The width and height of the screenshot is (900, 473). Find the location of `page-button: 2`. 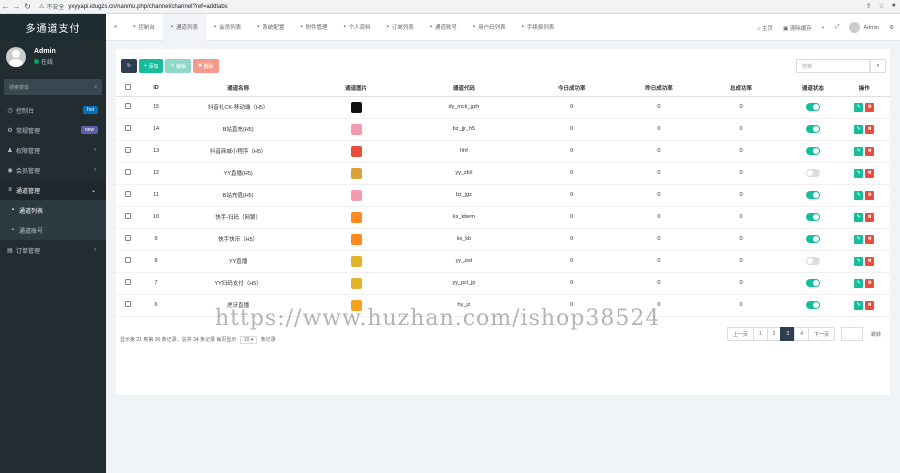

page-button: 2 is located at coordinates (774, 334).